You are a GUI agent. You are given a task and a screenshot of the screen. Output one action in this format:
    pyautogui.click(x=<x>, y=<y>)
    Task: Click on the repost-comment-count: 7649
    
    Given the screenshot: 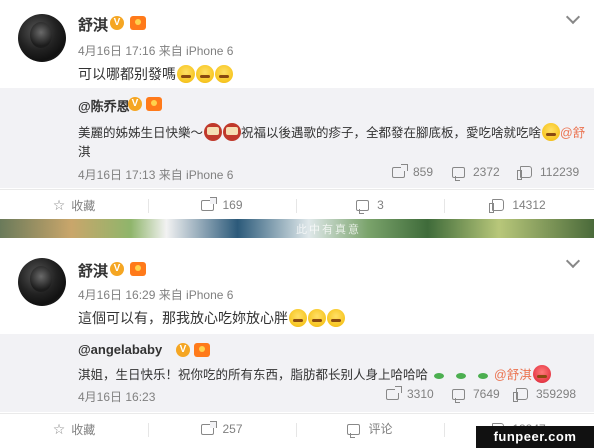 What is the action you would take?
    pyautogui.click(x=476, y=395)
    